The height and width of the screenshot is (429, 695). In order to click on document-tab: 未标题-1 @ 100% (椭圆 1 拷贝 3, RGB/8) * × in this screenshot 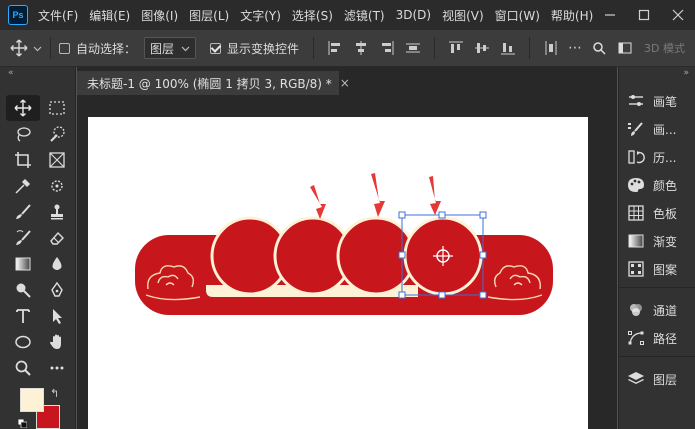, I will do `click(213, 83)`.